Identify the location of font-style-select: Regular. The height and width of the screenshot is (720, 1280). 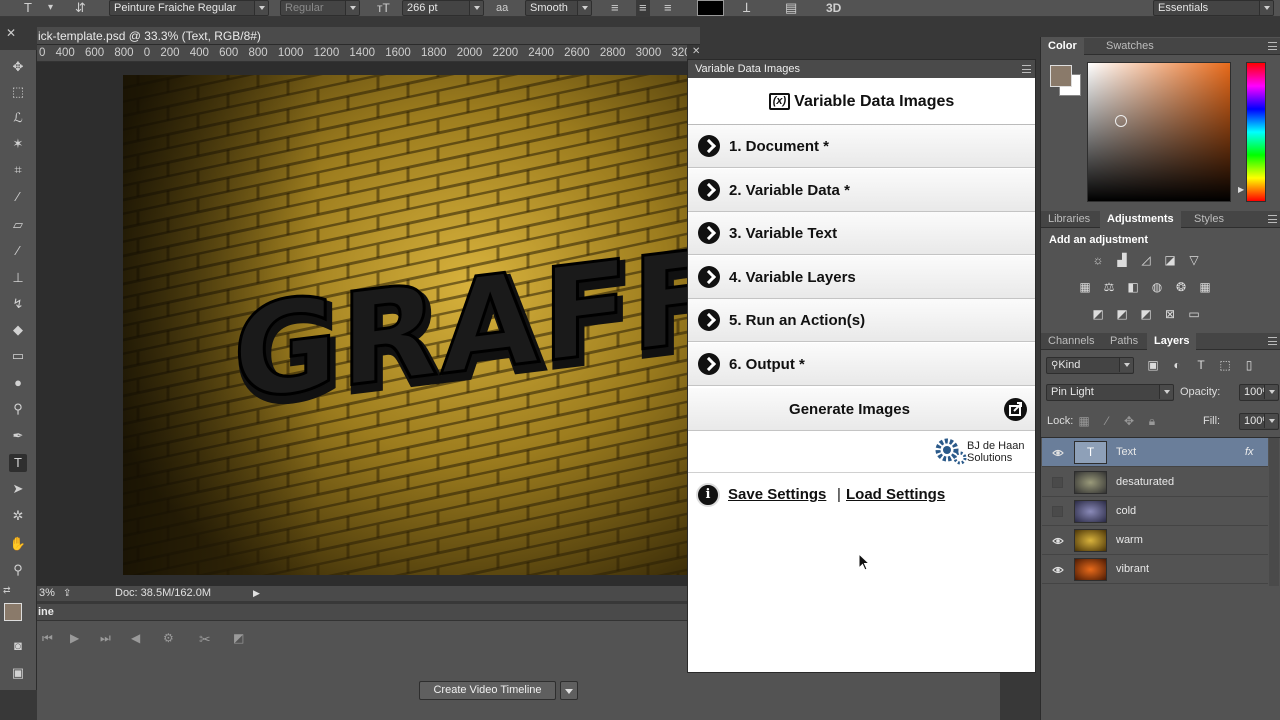
(320, 8).